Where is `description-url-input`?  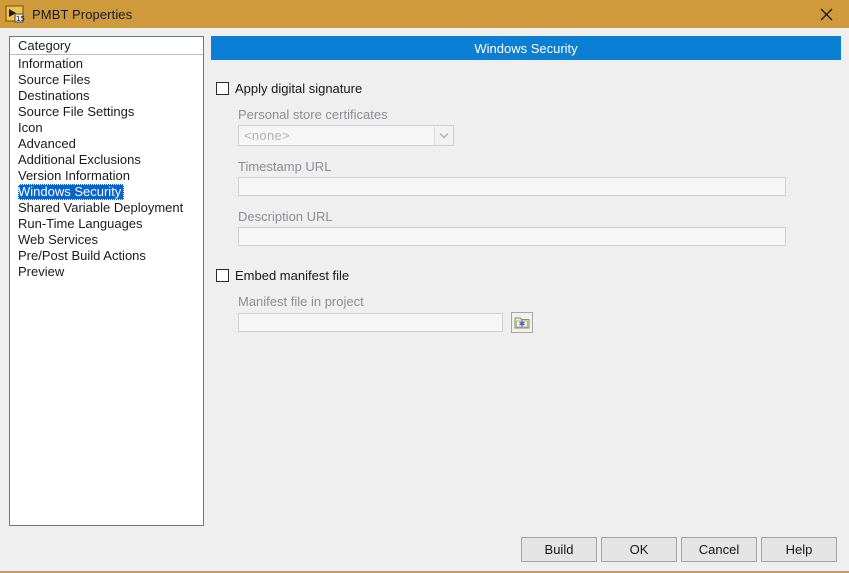
description-url-input is located at coordinates (512, 236).